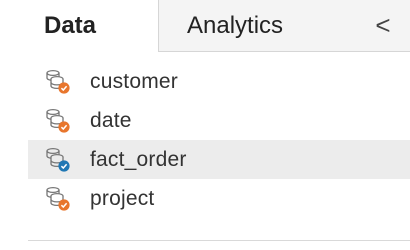 The width and height of the screenshot is (410, 250). I want to click on data-source-label: customer, so click(134, 81).